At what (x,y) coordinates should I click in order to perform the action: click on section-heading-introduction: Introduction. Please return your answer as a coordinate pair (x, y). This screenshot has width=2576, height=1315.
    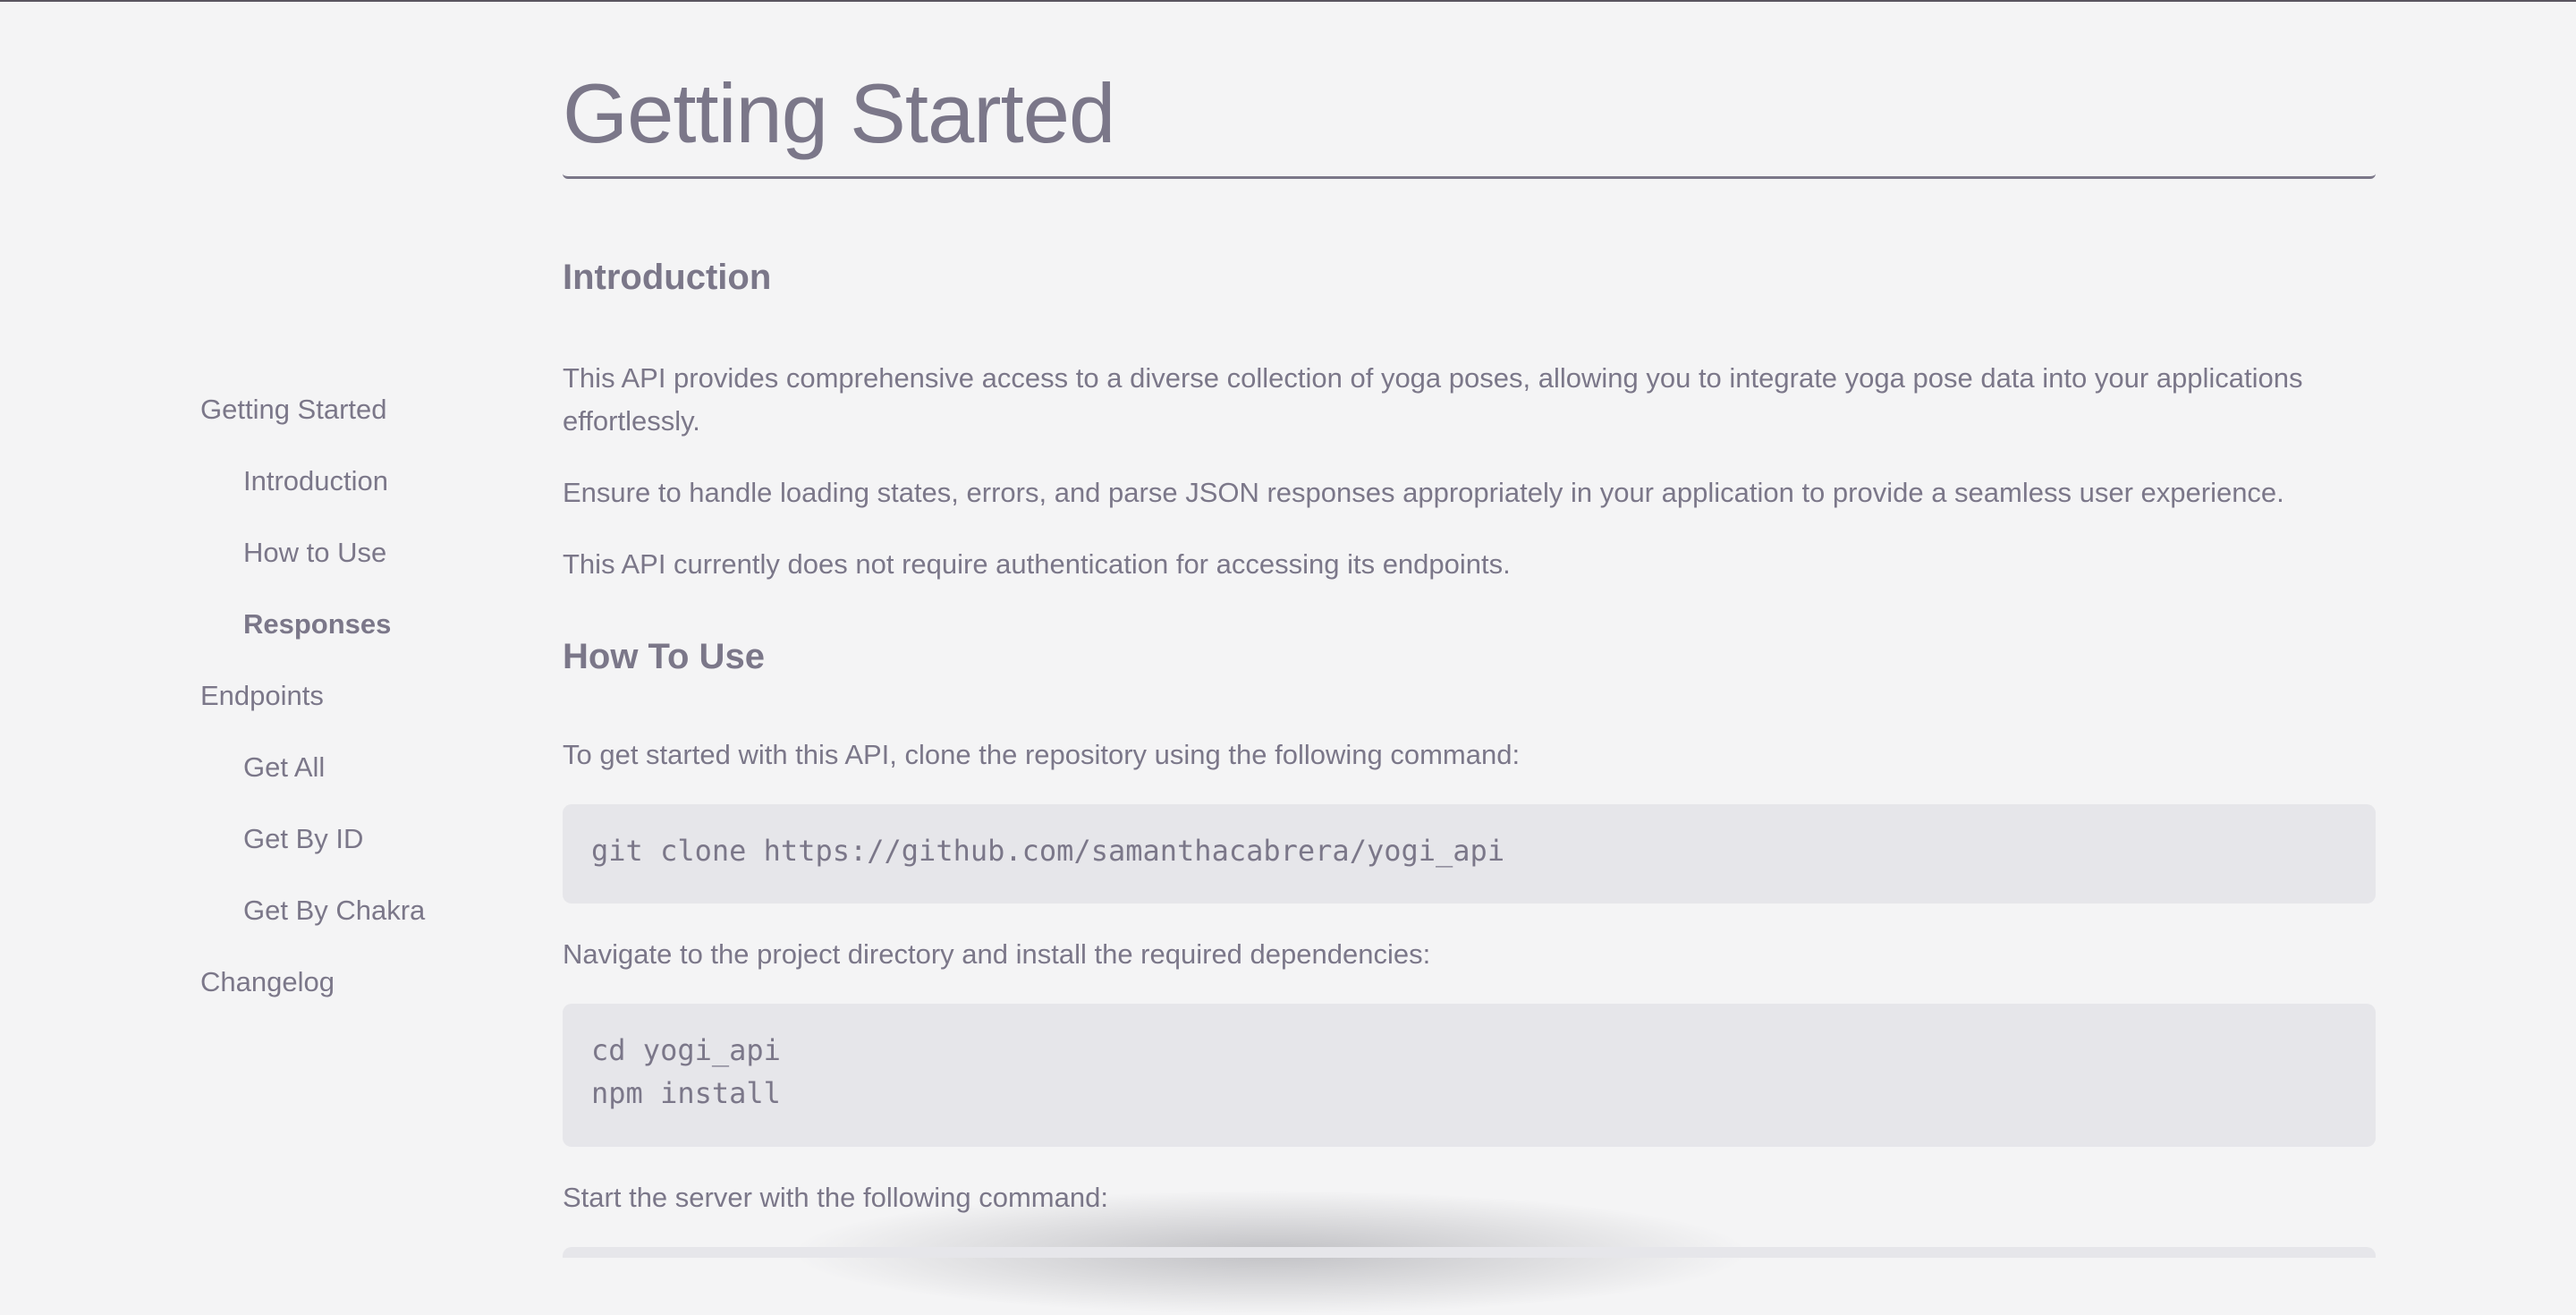
    Looking at the image, I should click on (667, 277).